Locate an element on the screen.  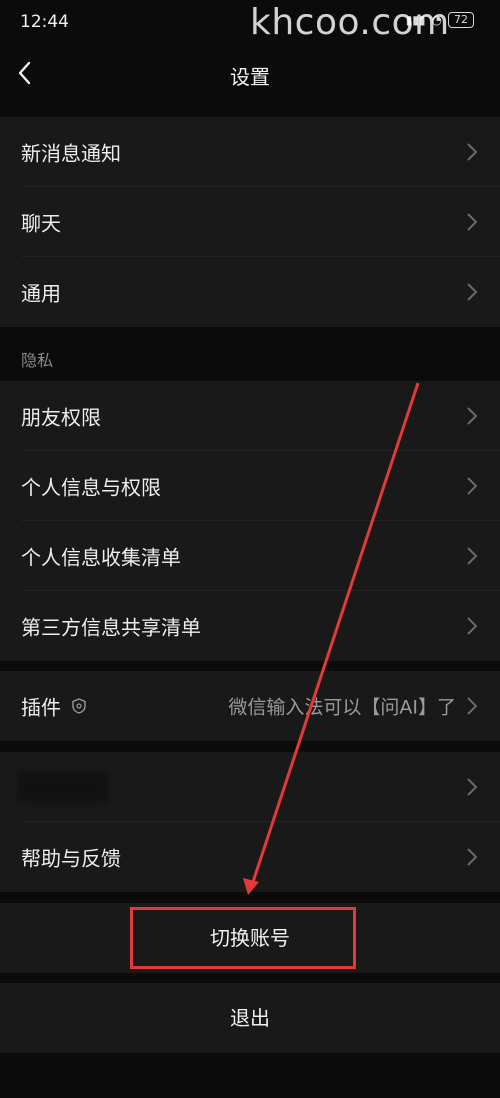
section-title-privacy: 隐私 is located at coordinates (37, 360).